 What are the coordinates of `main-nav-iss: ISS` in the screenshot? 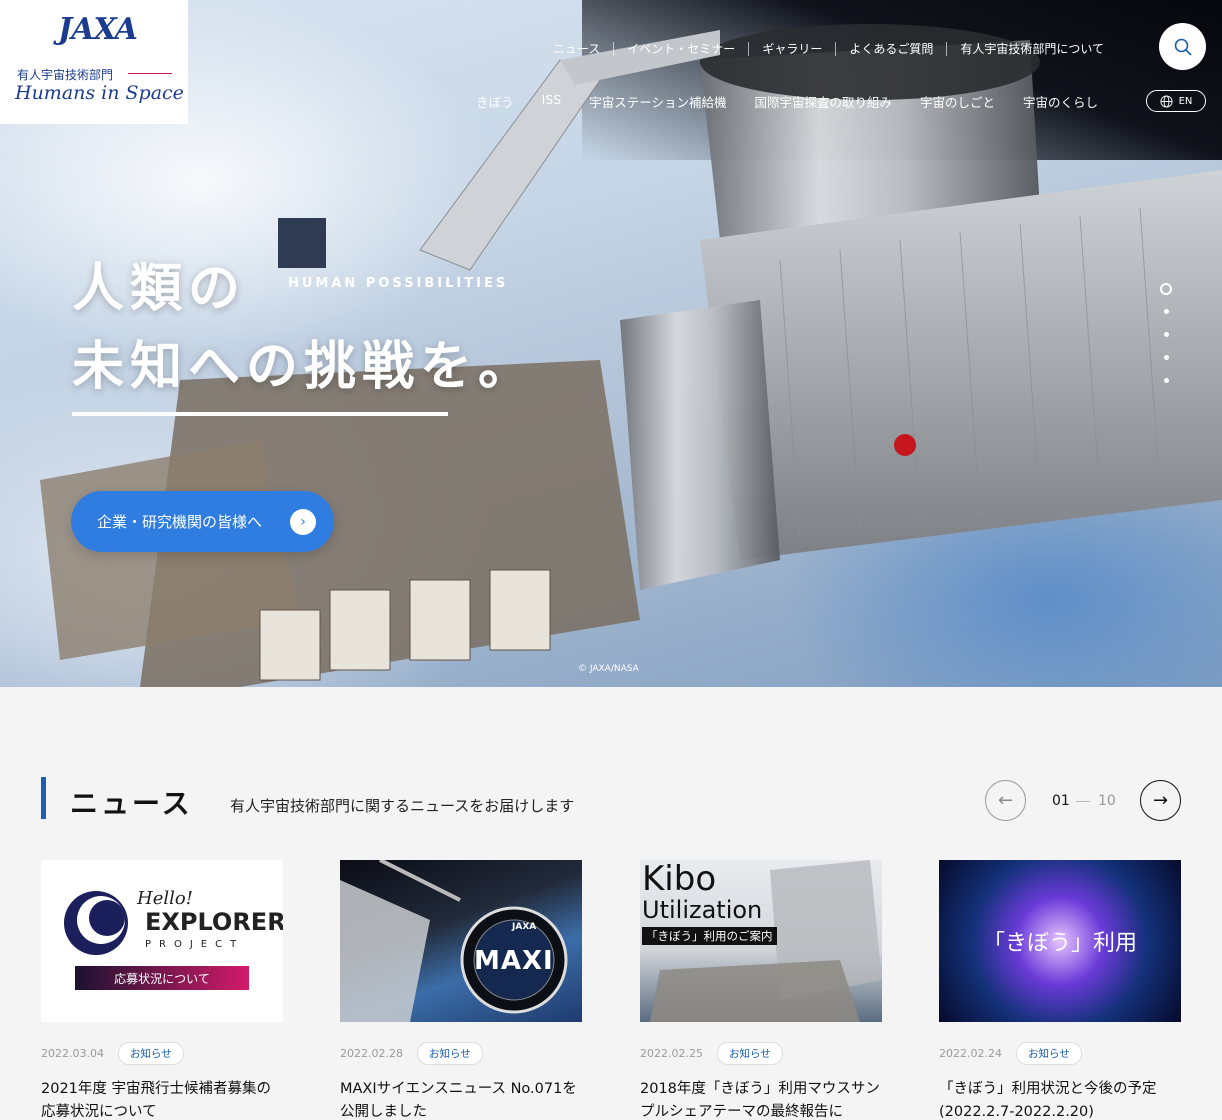 It's located at (552, 101).